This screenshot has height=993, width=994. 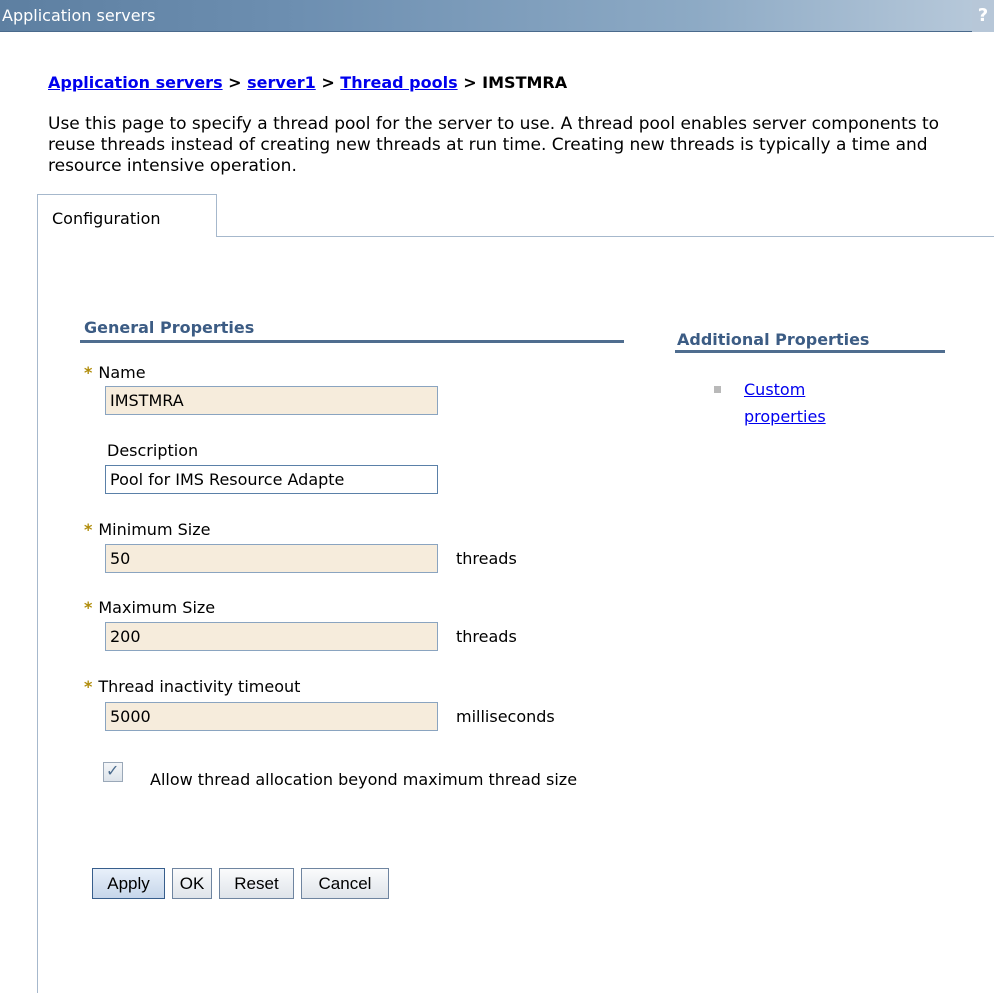 What do you see at coordinates (192, 686) in the screenshot?
I see `timeout-label: * Thread inactivity timeout` at bounding box center [192, 686].